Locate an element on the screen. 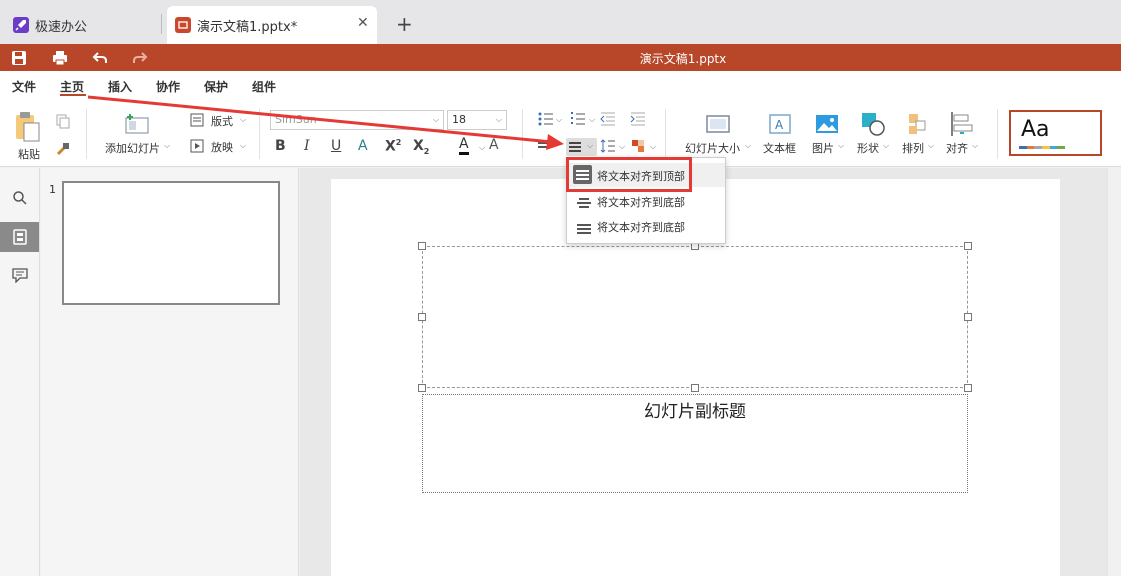 This screenshot has width=1121, height=576. play-icon is located at coordinates (197, 146).